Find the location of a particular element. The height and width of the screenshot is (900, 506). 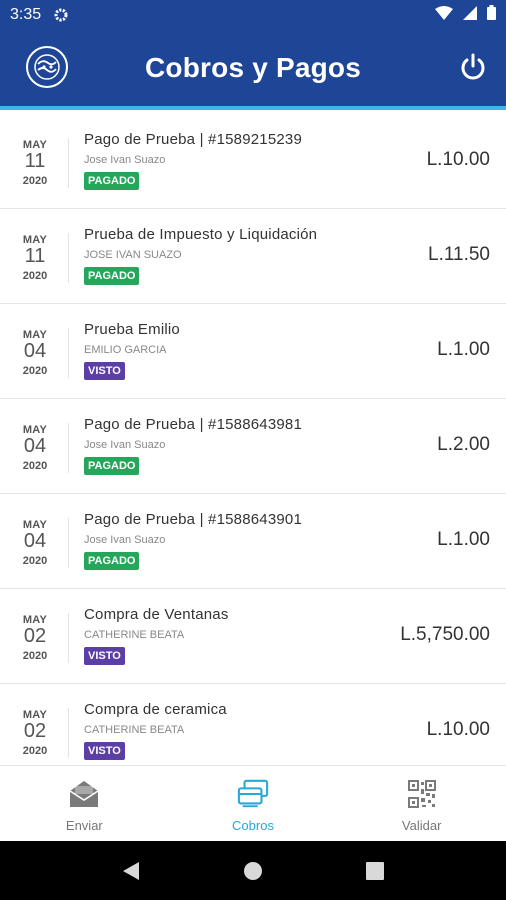

nav-item-validar: Validar is located at coordinates (421, 803).